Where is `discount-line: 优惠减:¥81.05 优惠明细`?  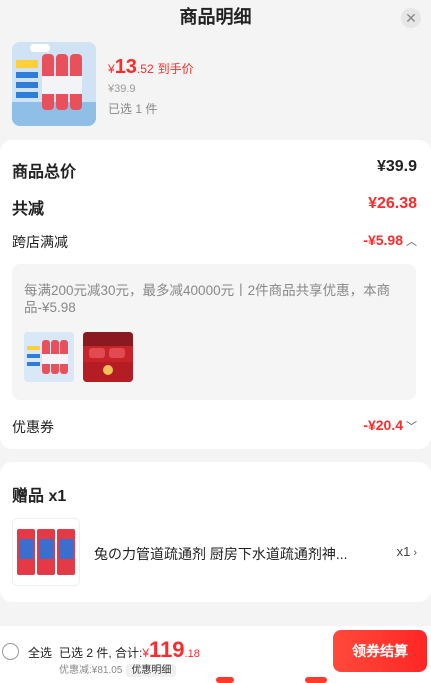
discount-line: 优惠减:¥81.05 优惠明细 is located at coordinates (118, 669).